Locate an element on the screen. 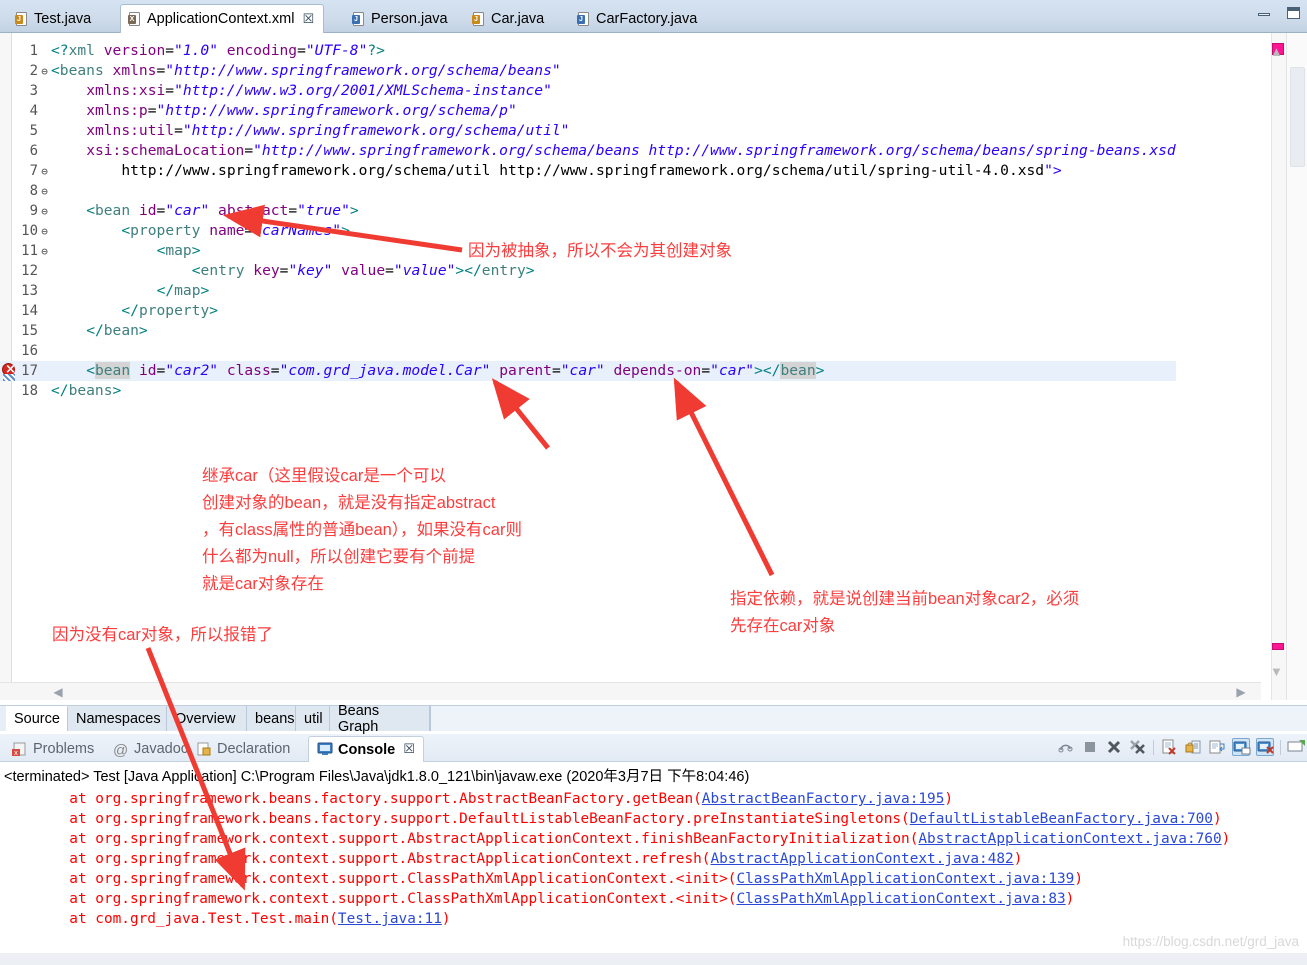 The width and height of the screenshot is (1307, 965). code-line: 1 <?xml version="1.0" encoding="UTF-8"?> is located at coordinates (588, 51).